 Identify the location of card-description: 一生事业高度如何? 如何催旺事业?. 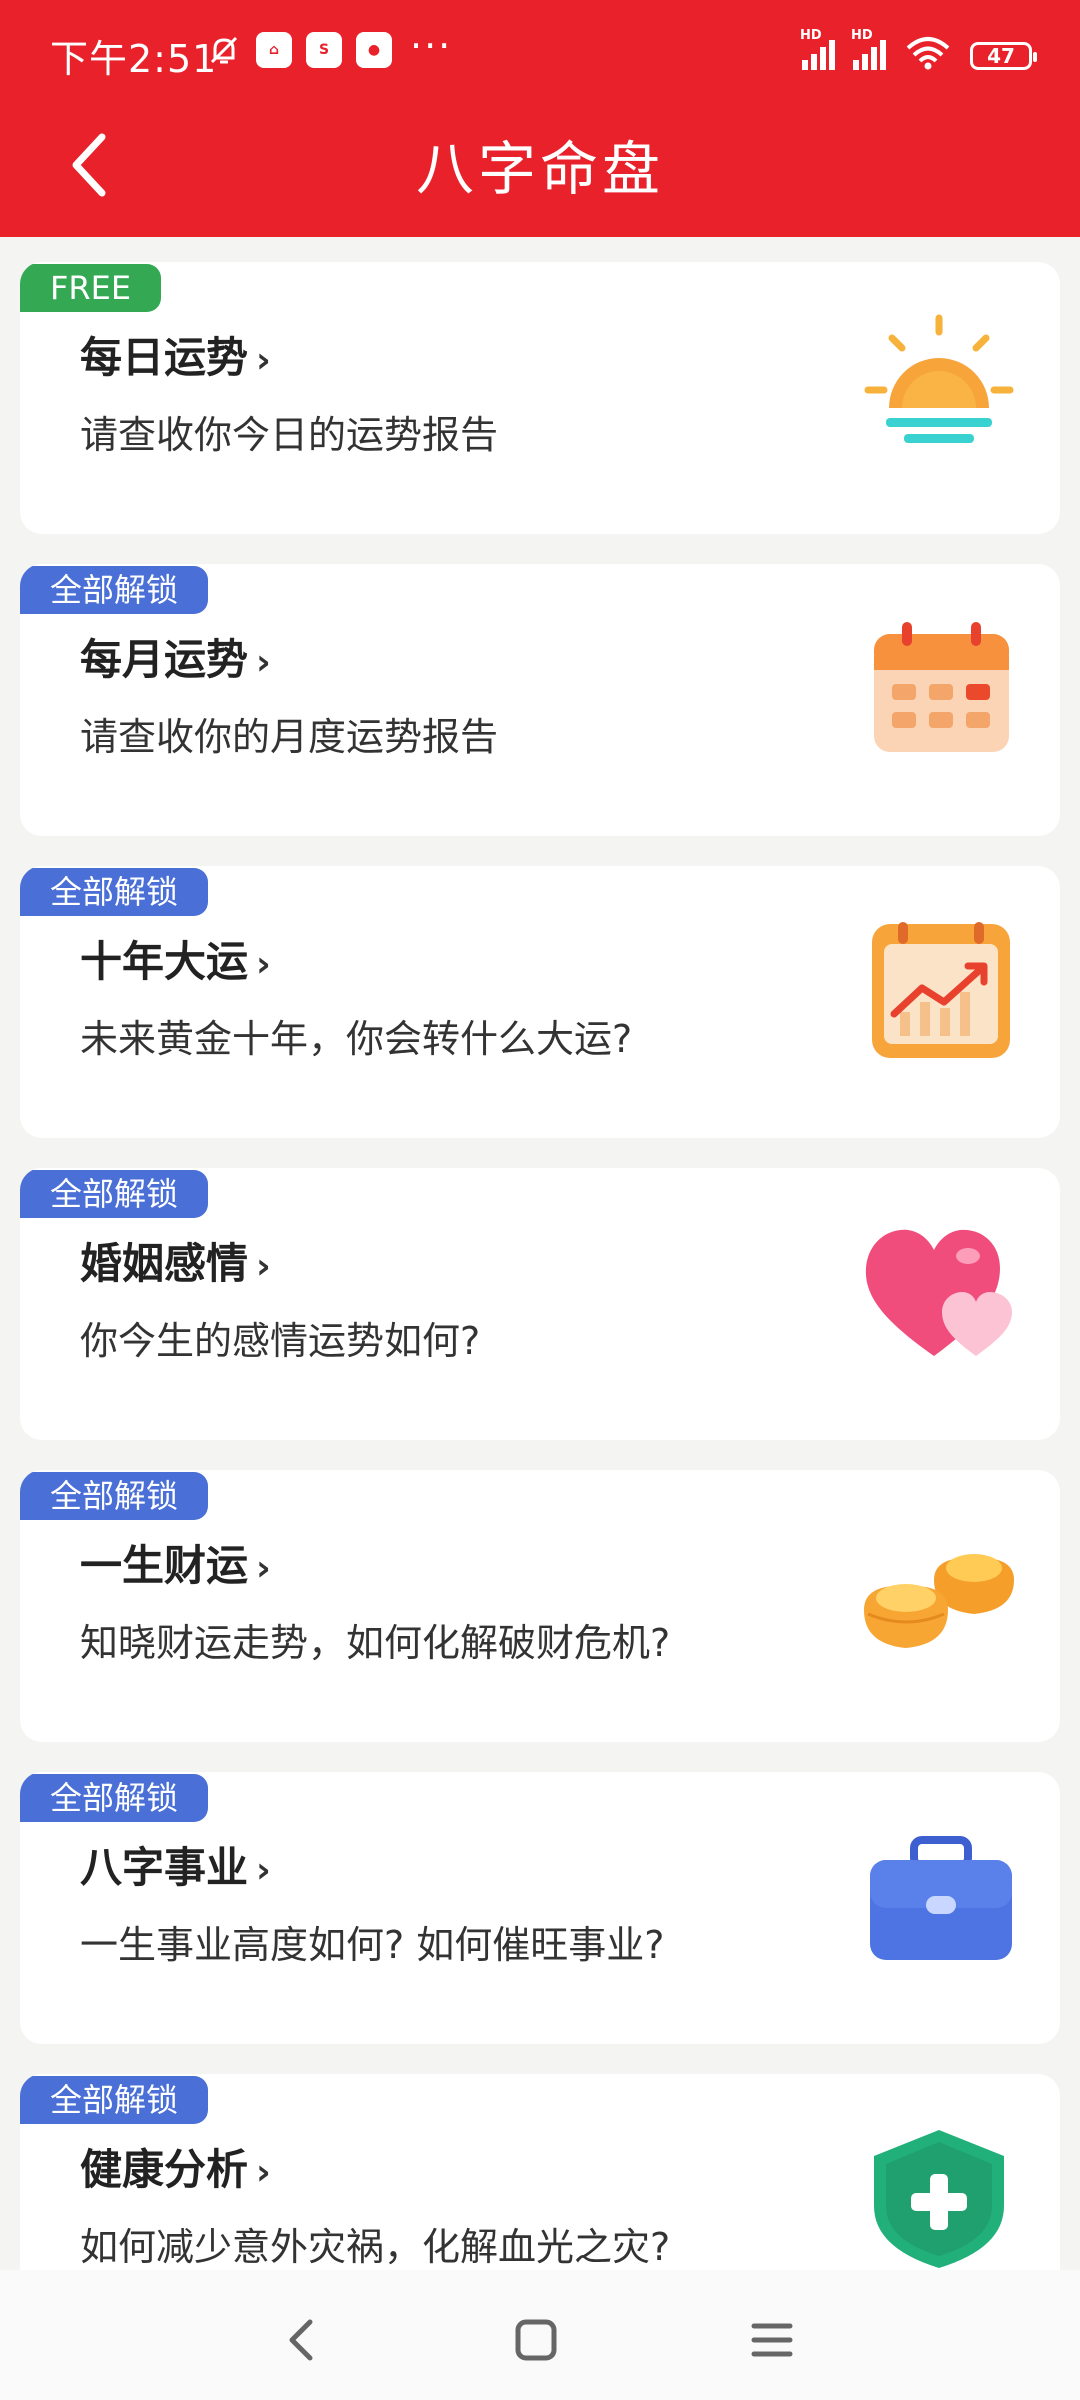
(372, 1945).